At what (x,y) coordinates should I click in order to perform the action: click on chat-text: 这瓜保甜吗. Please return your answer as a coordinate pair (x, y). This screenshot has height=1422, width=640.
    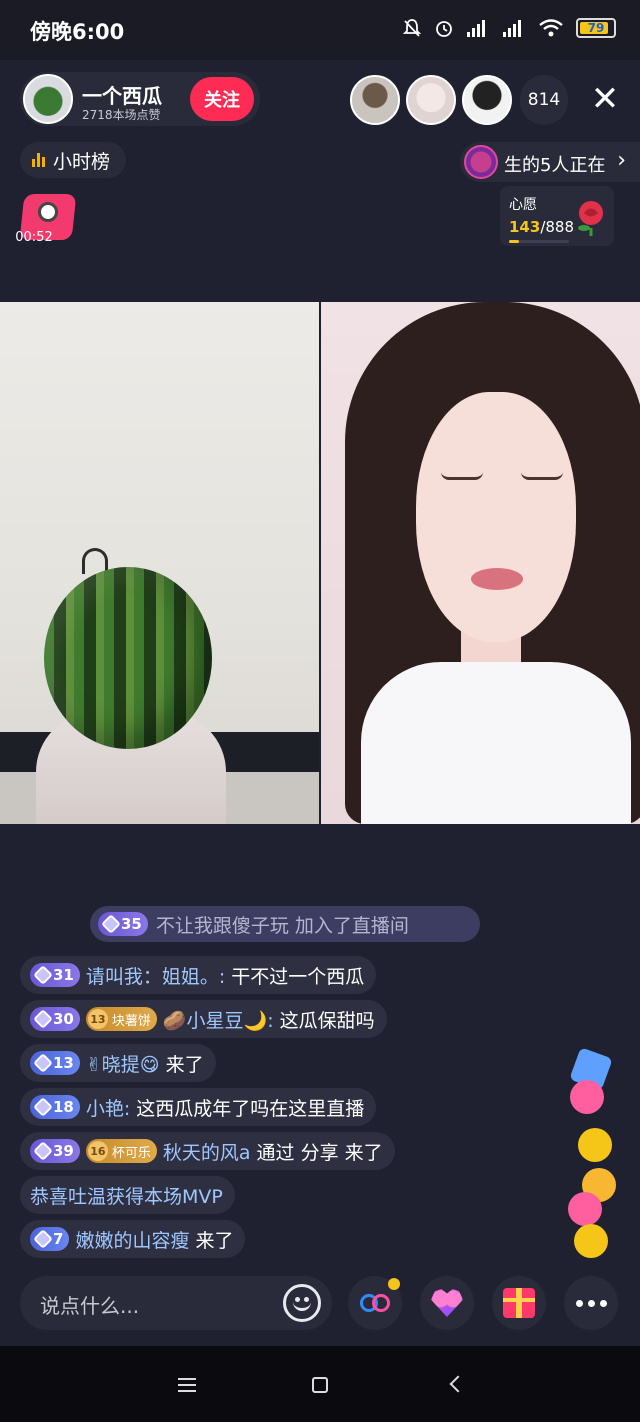
    Looking at the image, I should click on (327, 1020).